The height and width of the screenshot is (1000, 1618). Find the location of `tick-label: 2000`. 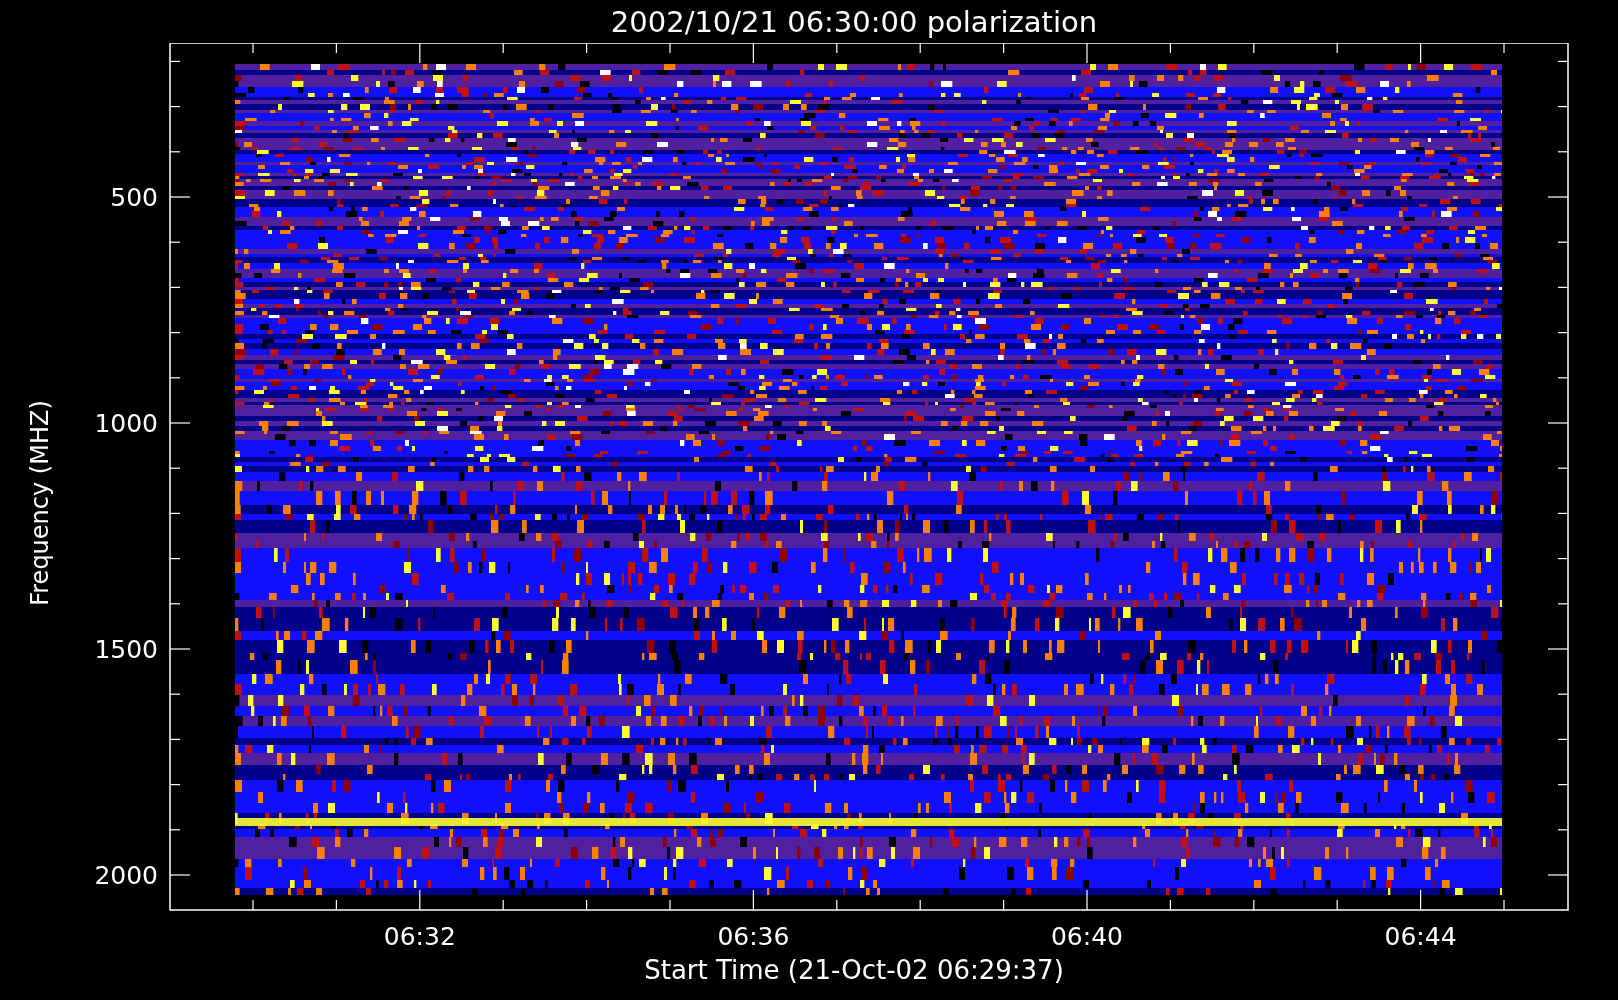

tick-label: 2000 is located at coordinates (126, 875).